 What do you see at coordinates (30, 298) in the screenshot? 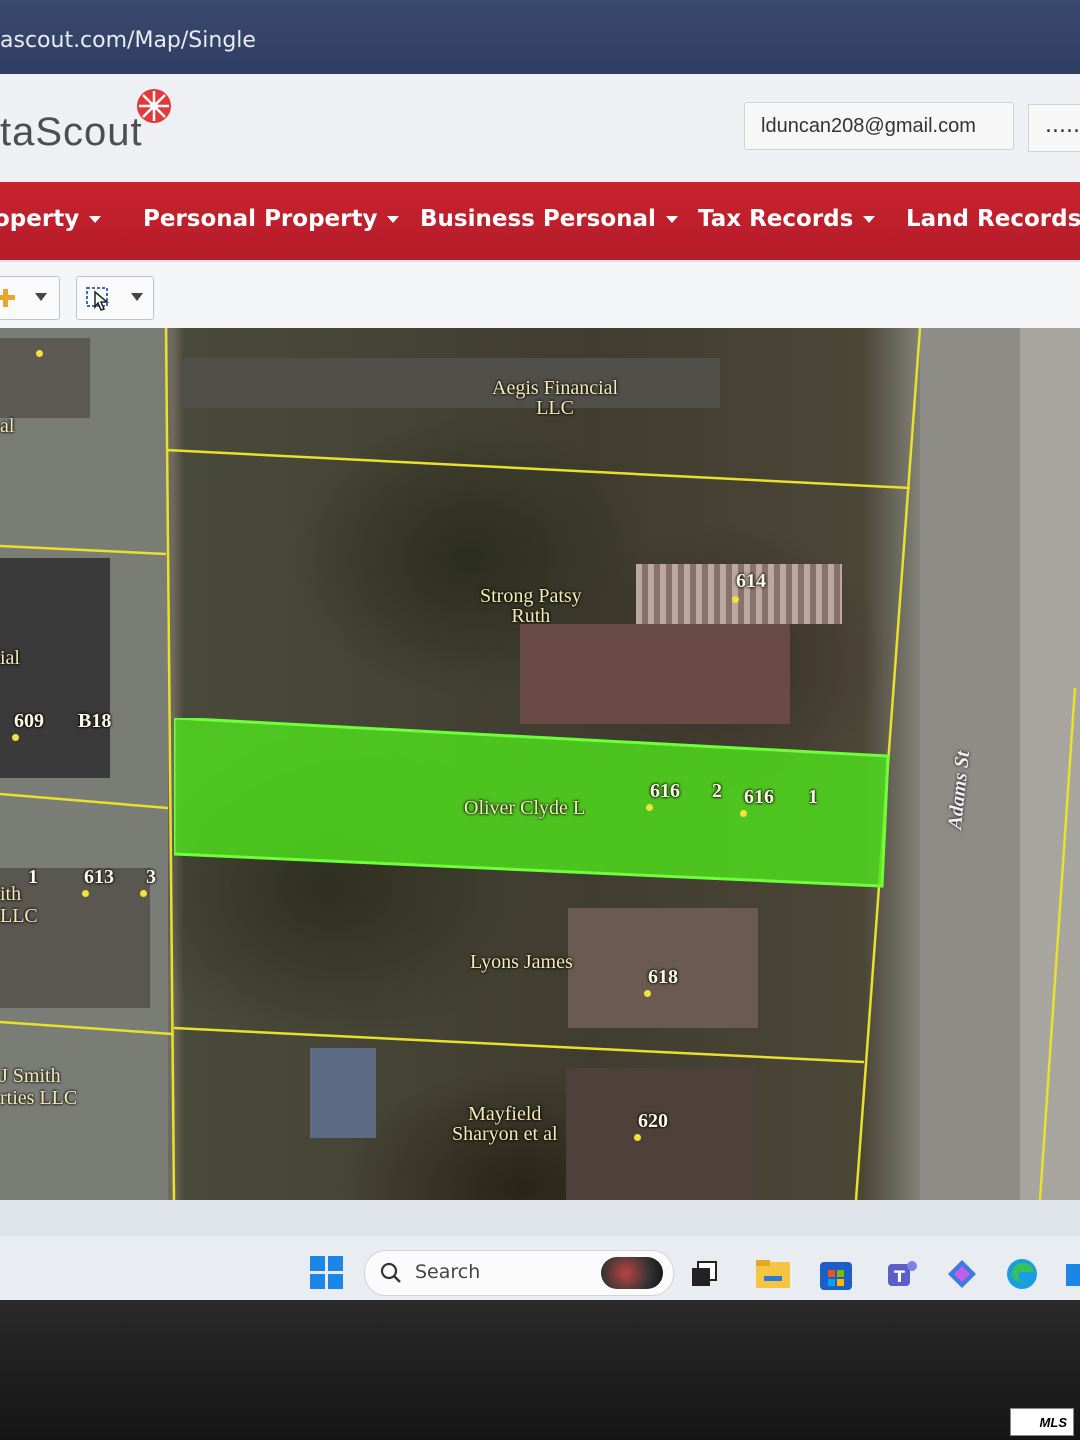
I see `pan-tool-button` at bounding box center [30, 298].